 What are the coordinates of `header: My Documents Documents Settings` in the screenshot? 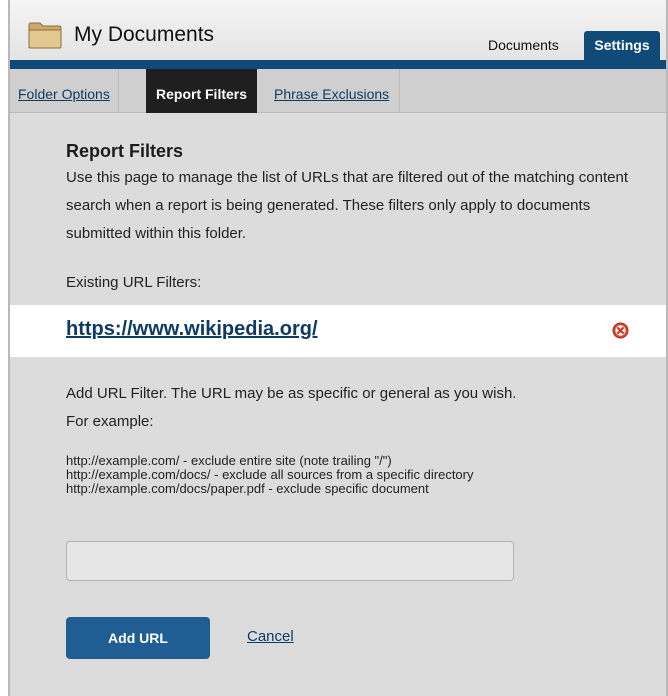 It's located at (338, 30).